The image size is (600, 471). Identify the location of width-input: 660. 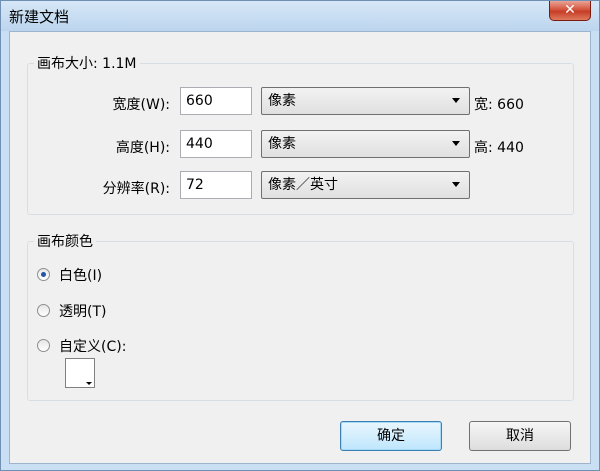
(216, 101).